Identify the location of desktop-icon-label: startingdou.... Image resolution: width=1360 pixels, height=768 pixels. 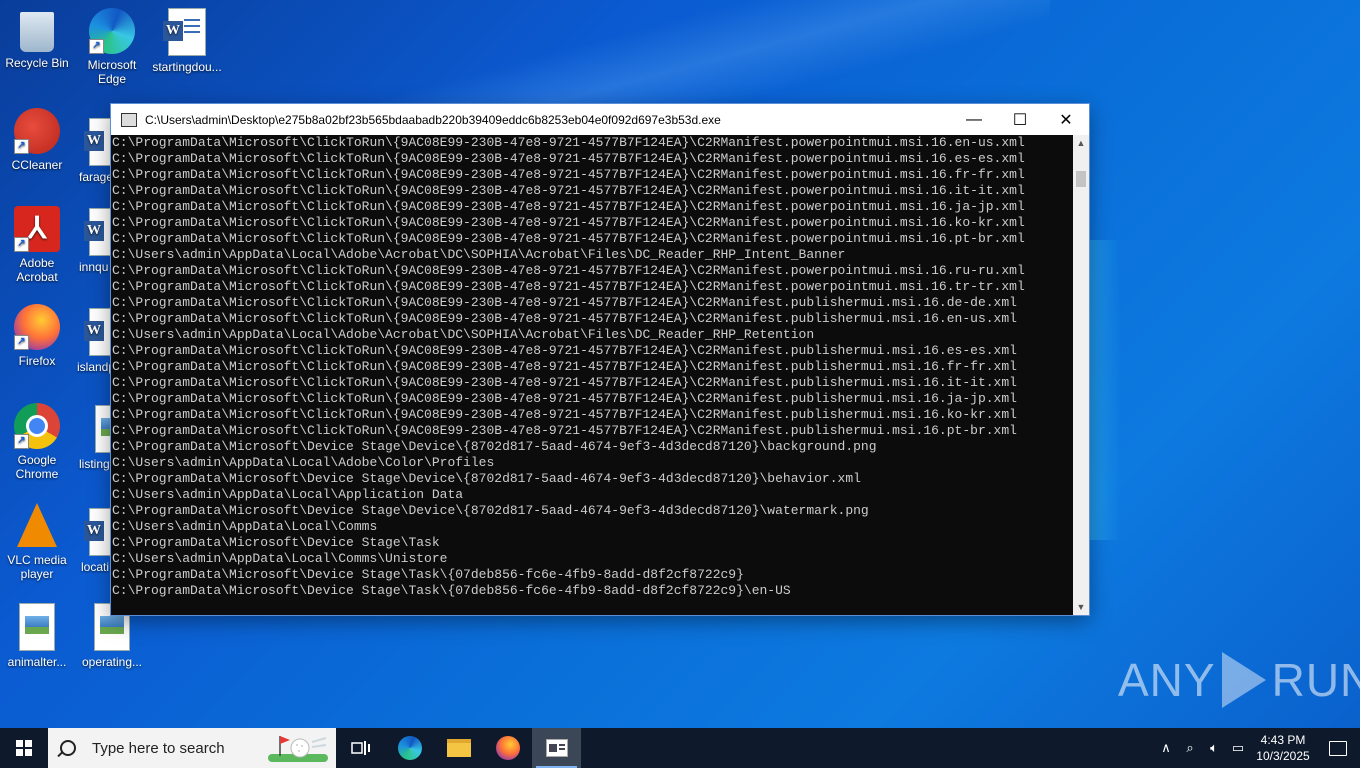
(187, 67).